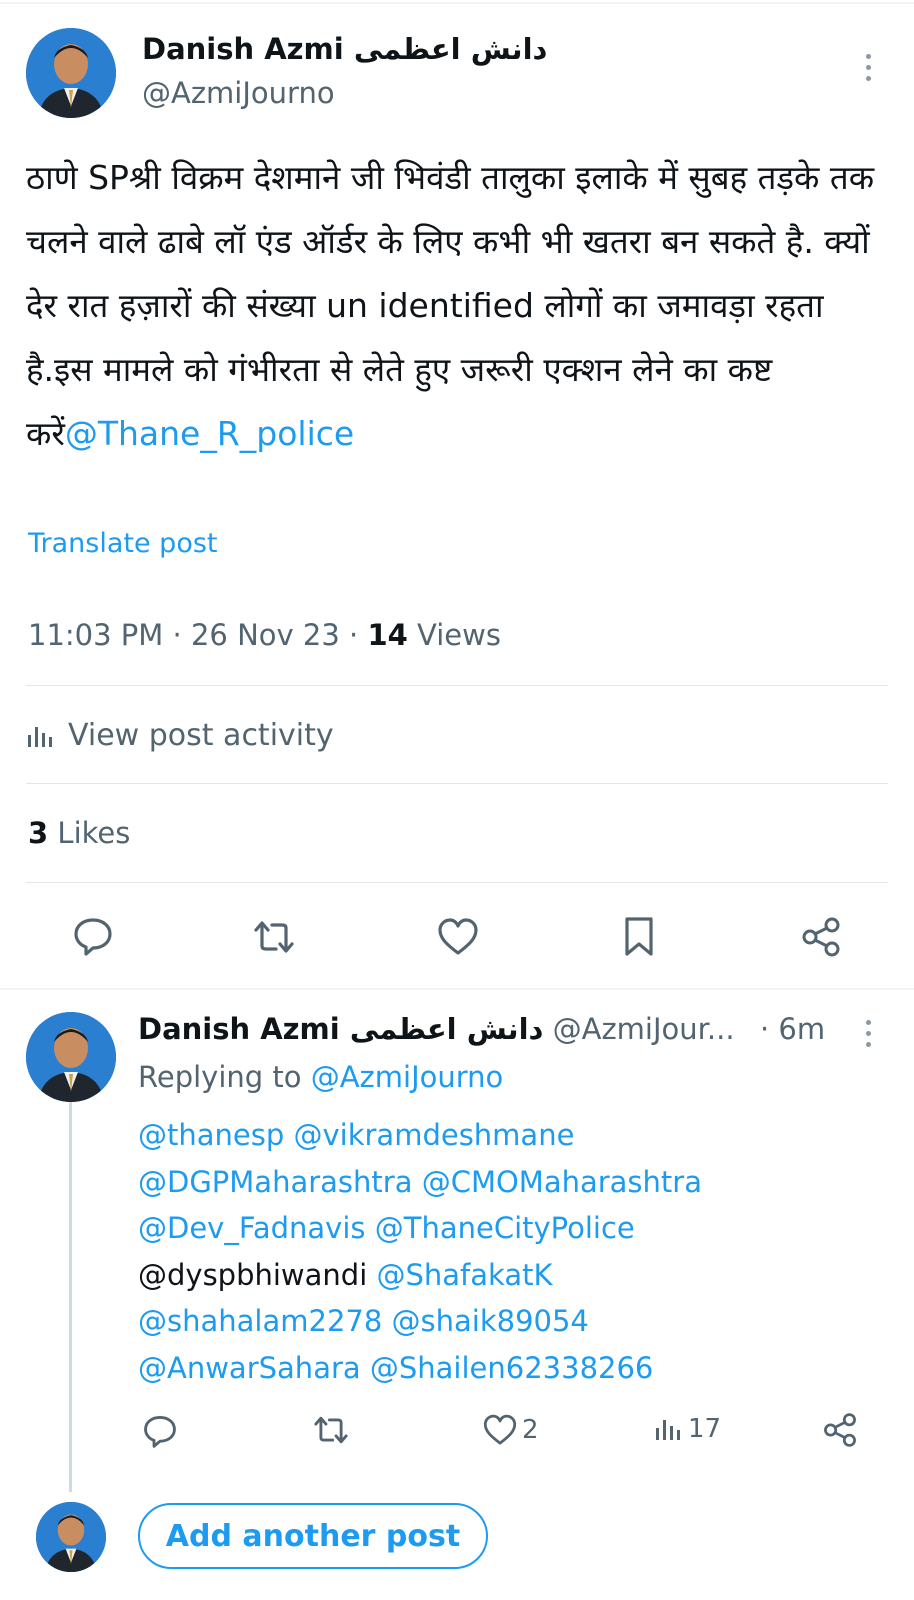  I want to click on add-another-post-button: Add another post, so click(313, 1536).